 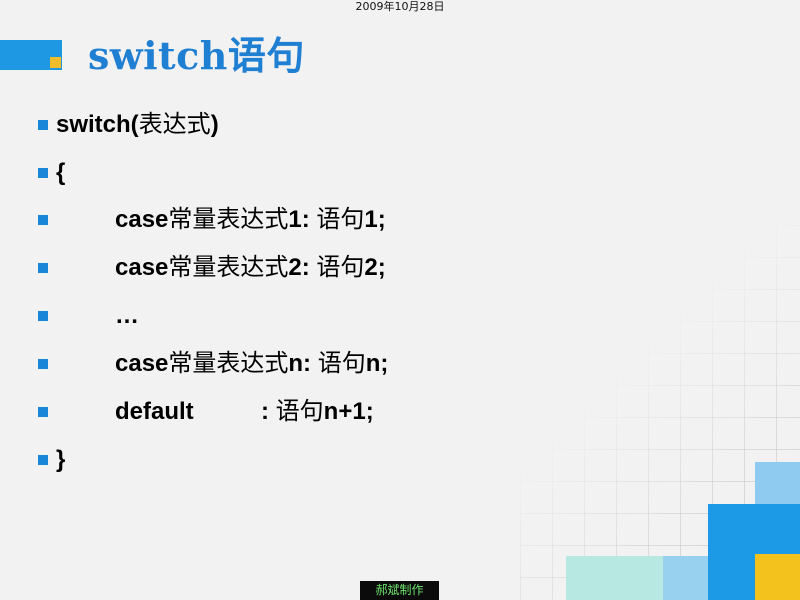 I want to click on slide-date: 2009年10月28日, so click(x=400, y=6).